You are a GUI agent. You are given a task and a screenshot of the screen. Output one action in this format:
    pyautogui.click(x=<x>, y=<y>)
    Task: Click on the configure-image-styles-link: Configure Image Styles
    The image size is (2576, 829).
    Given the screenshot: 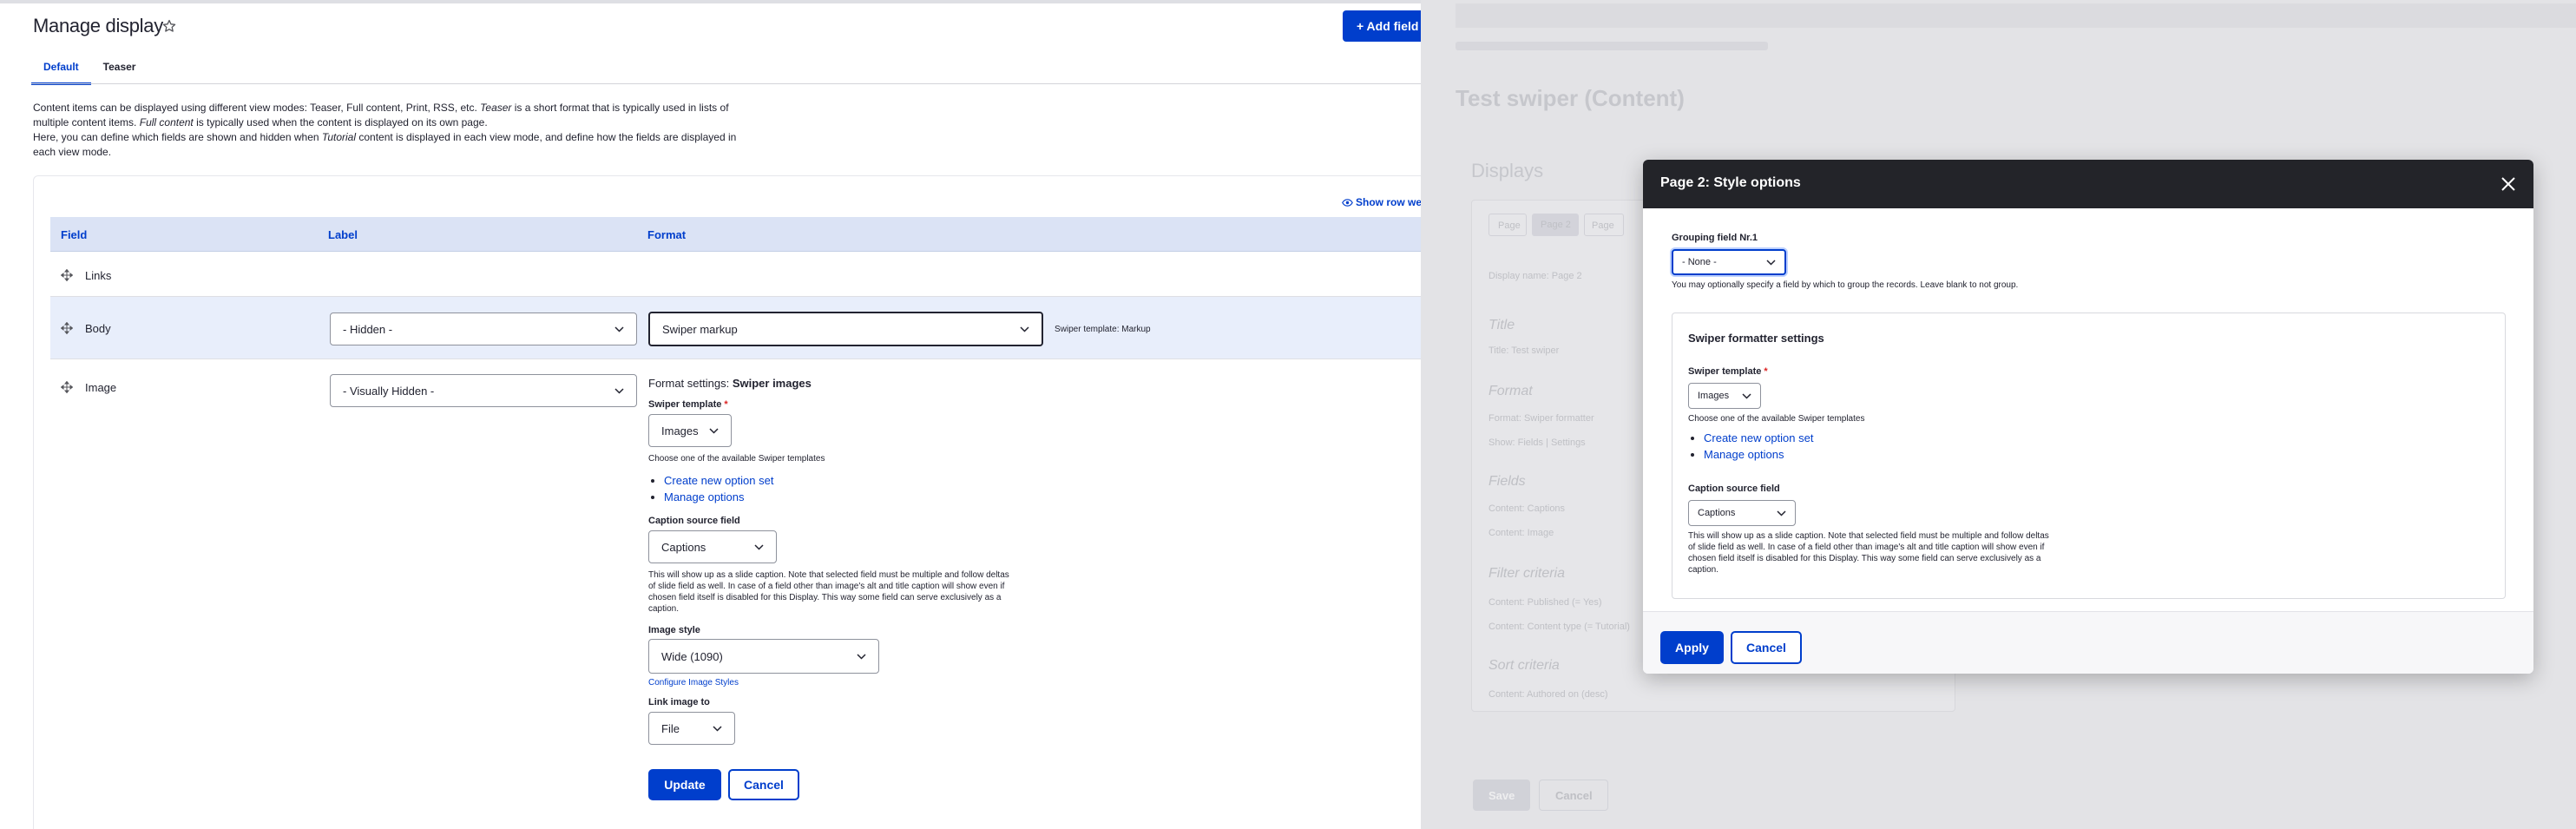 What is the action you would take?
    pyautogui.click(x=693, y=683)
    